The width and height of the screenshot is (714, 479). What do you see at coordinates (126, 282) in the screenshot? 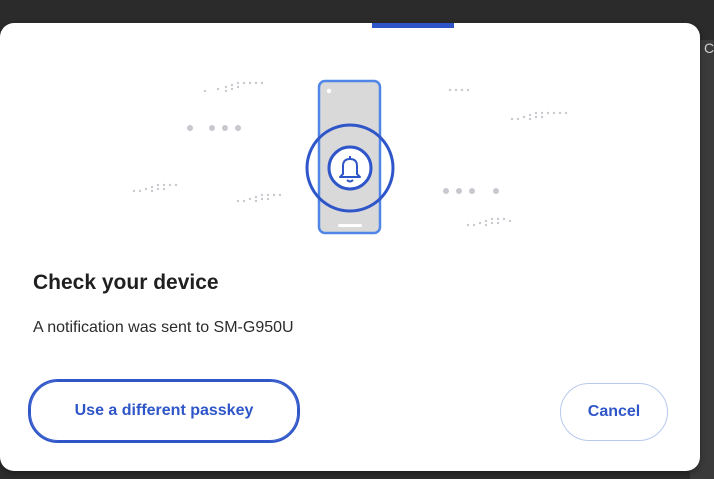
I see `dialog-title: Check your device` at bounding box center [126, 282].